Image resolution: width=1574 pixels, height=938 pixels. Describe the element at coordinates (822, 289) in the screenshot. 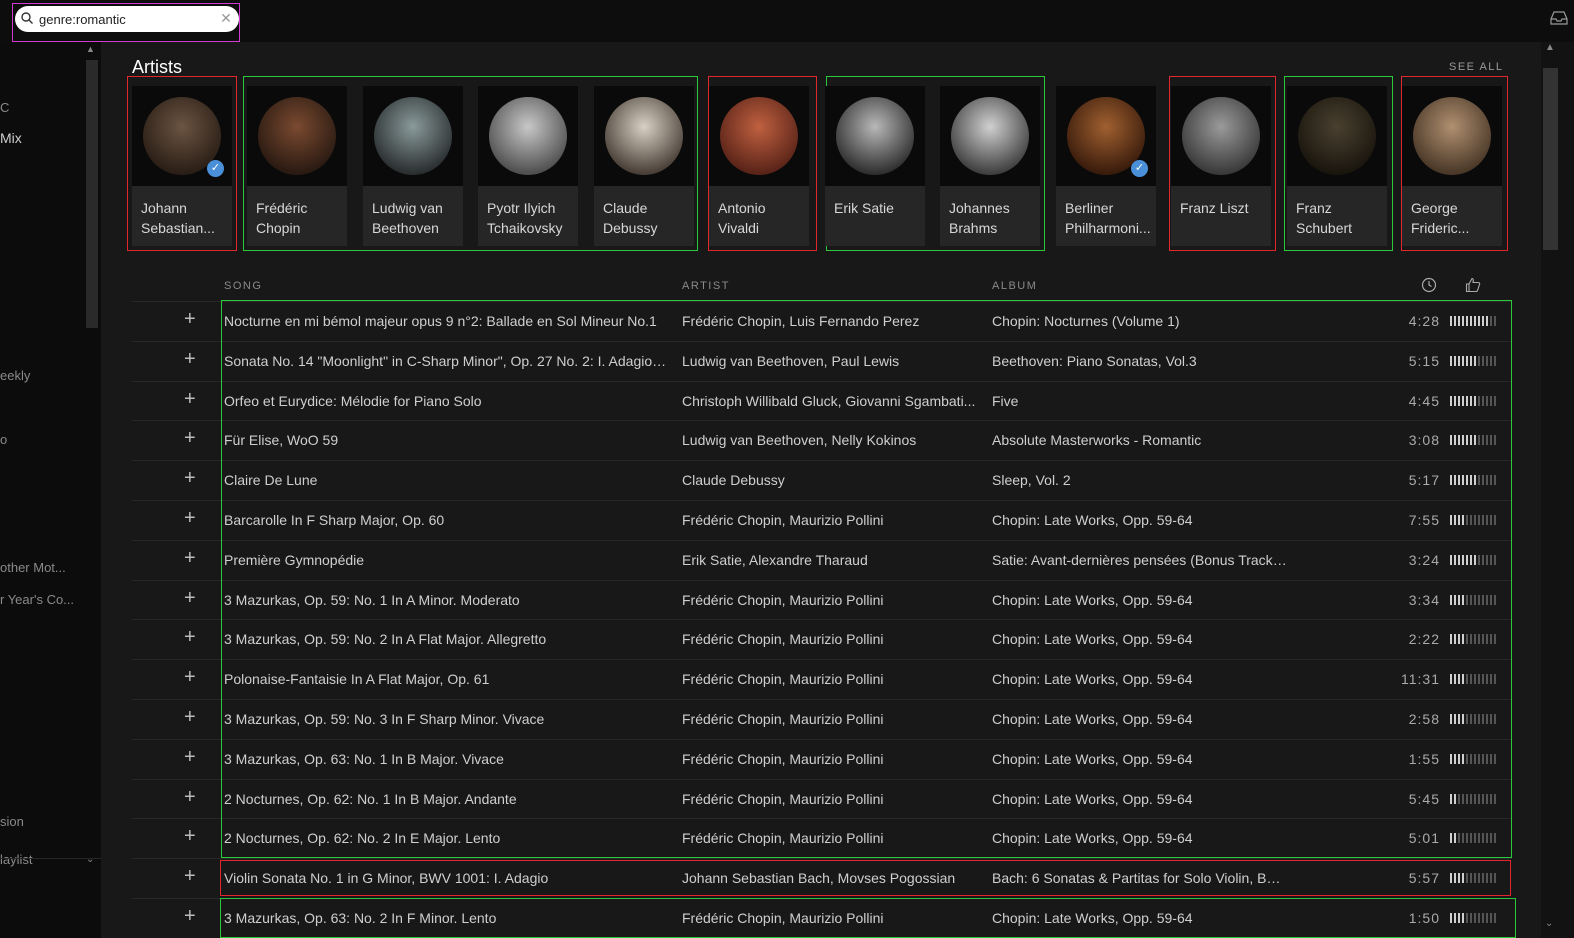

I see `table-header: SONG ARTIST ALBUM` at that location.